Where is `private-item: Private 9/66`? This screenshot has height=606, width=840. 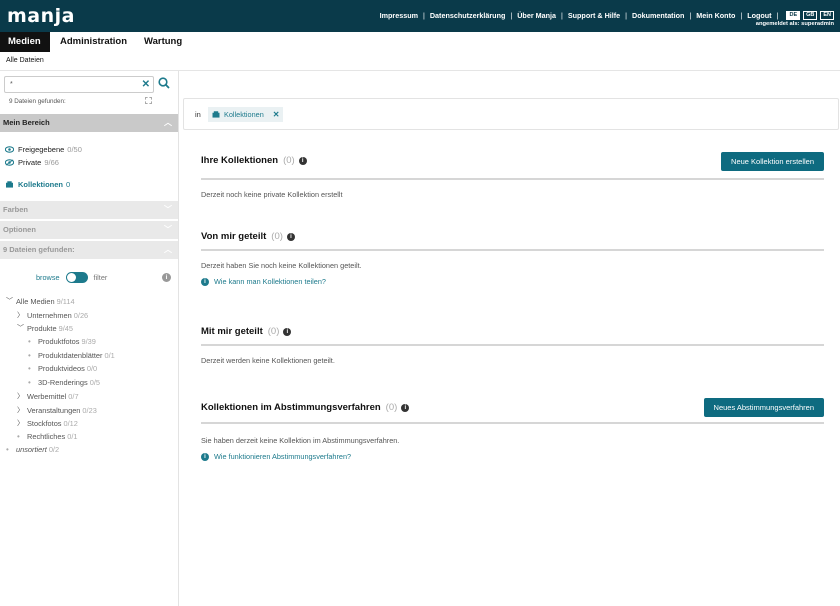
private-item: Private 9/66 is located at coordinates (32, 162).